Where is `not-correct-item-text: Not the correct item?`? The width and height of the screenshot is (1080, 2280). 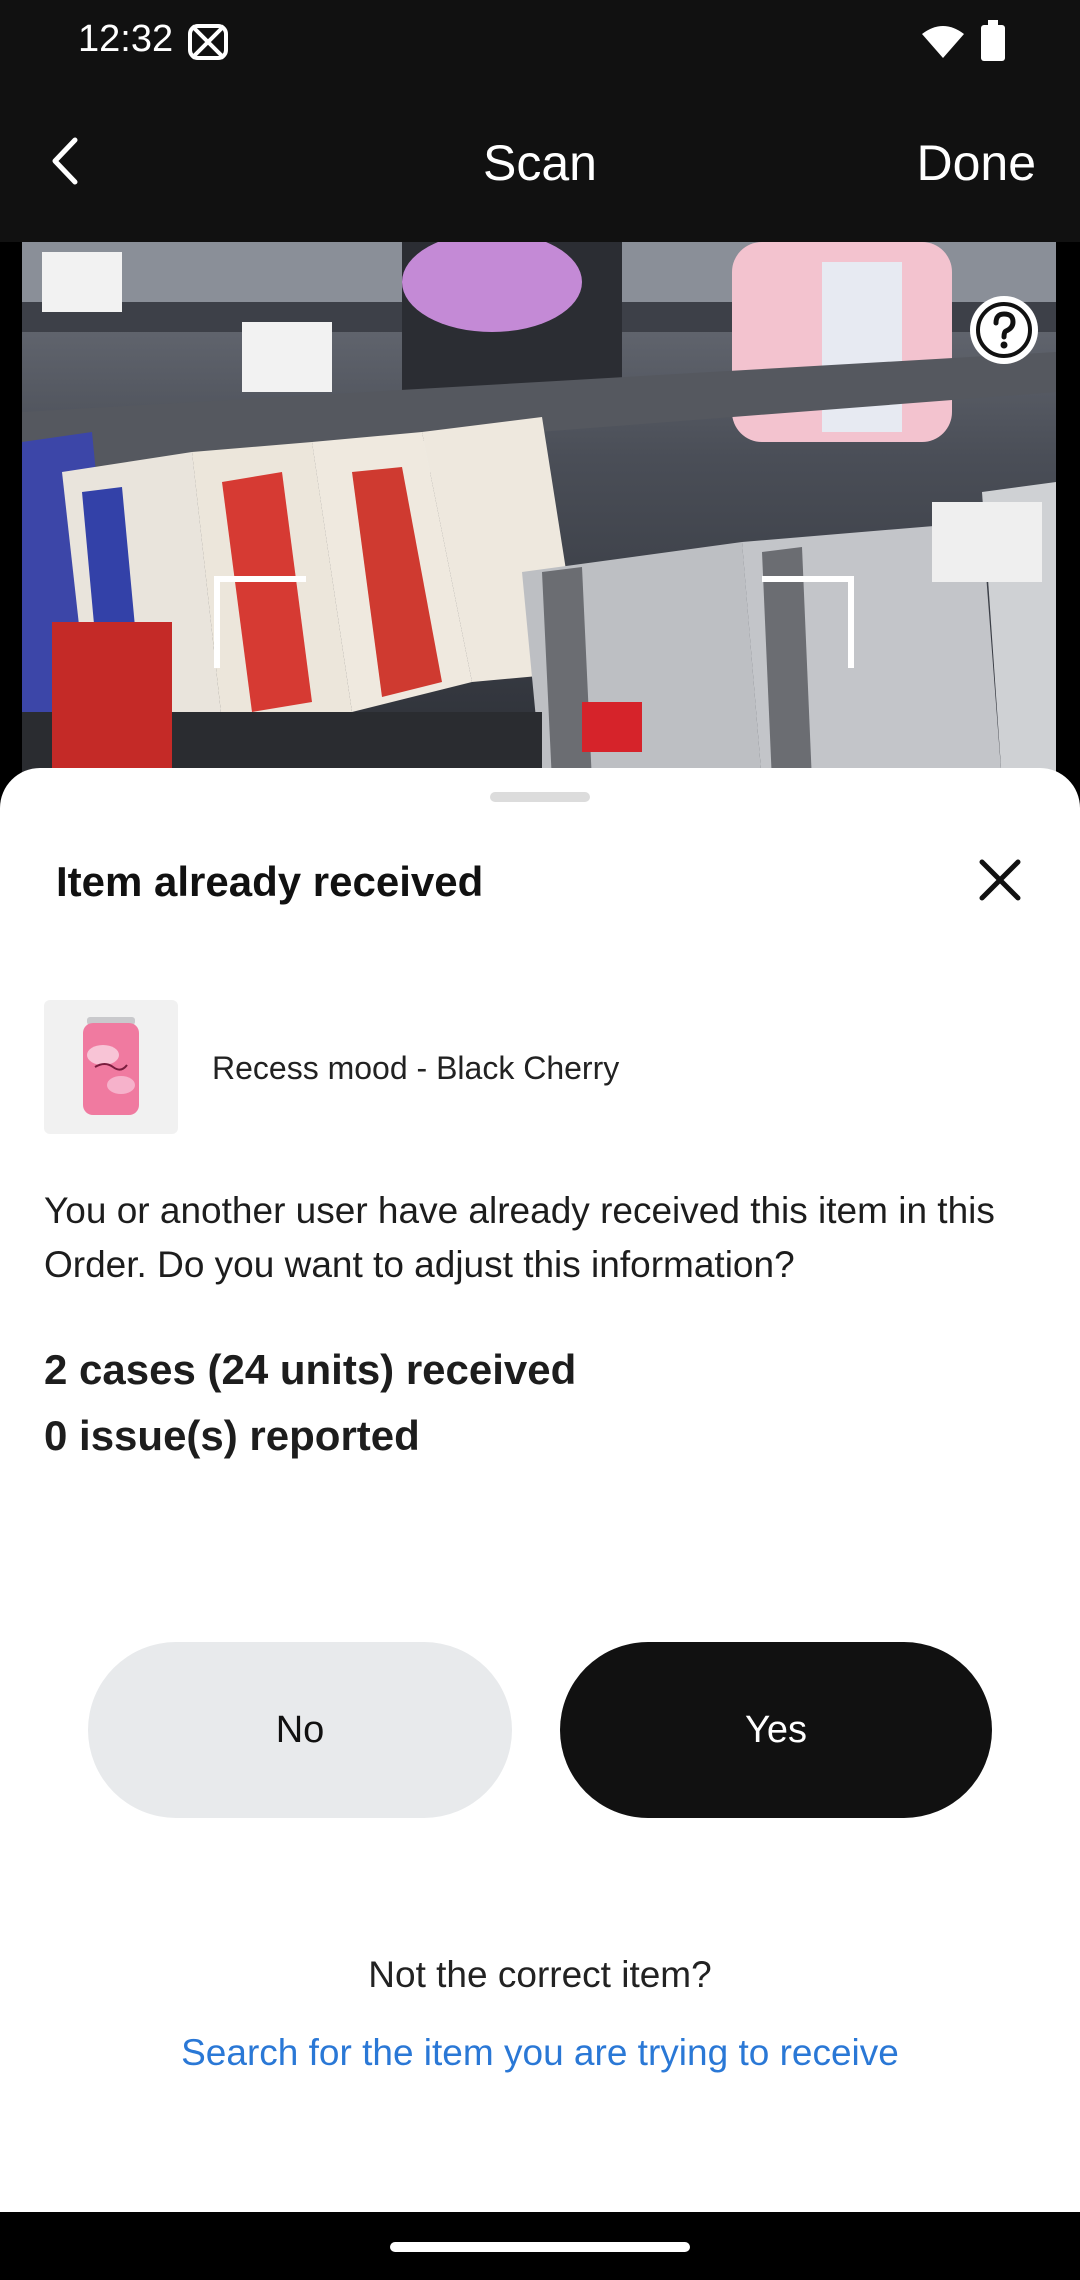
not-correct-item-text: Not the correct item? is located at coordinates (540, 1974).